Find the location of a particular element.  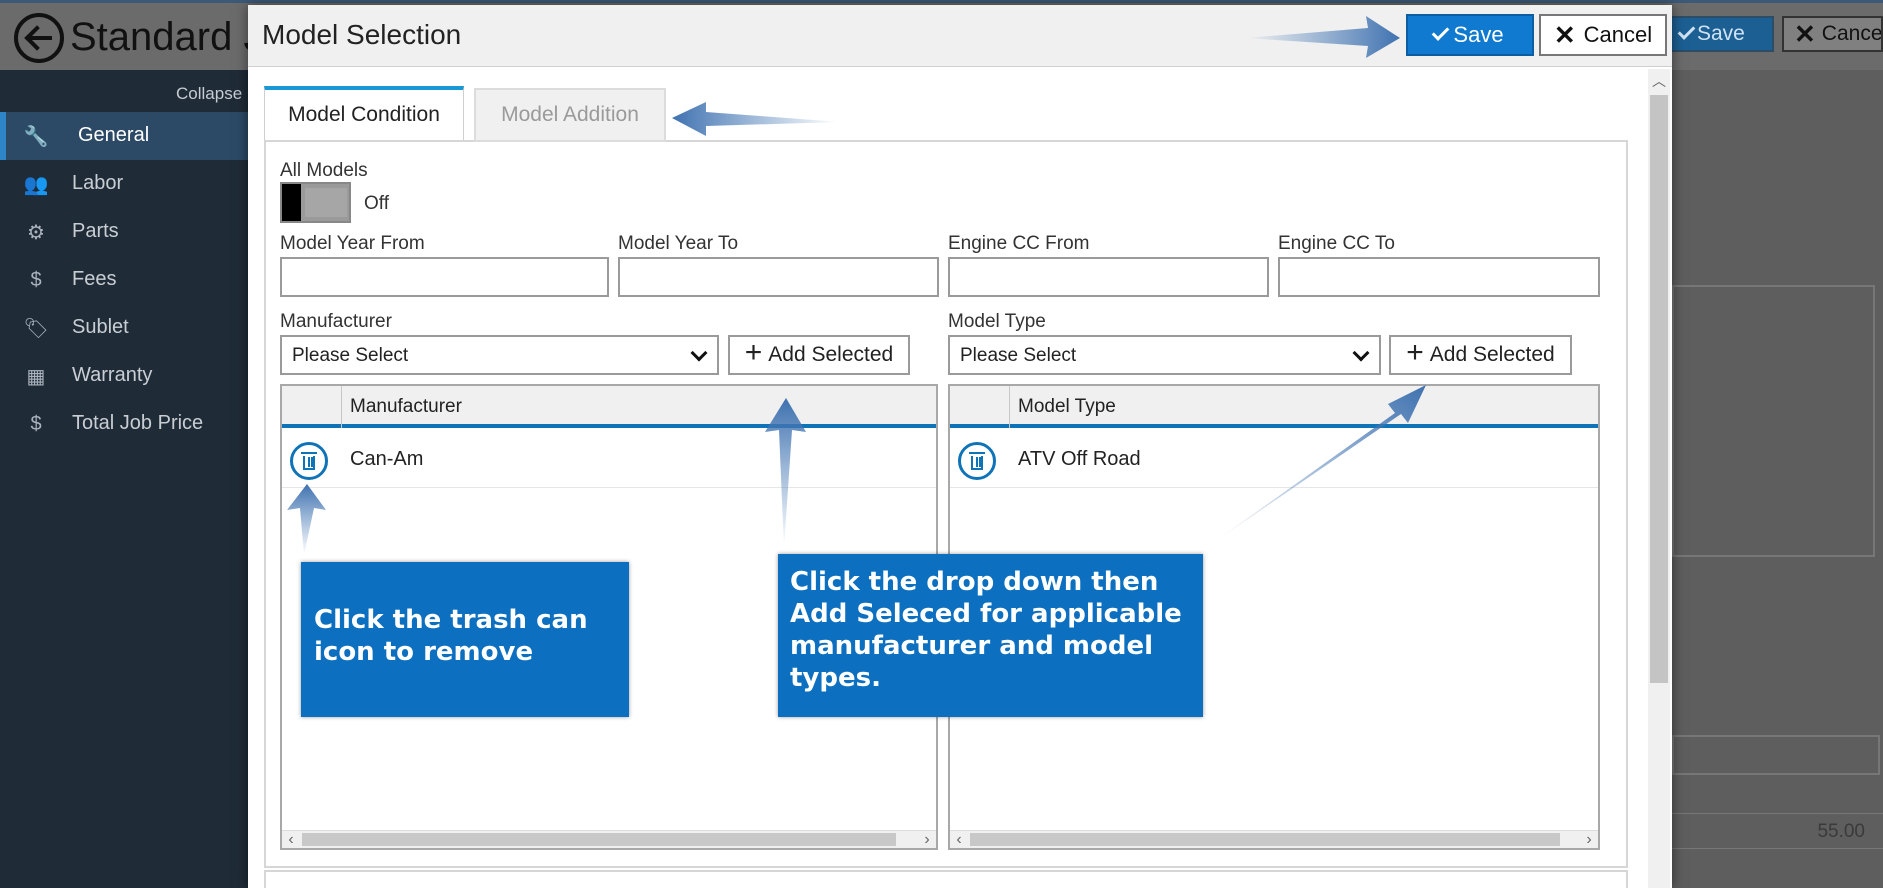

arrow-to-add-manufacturer is located at coordinates (785, 473).